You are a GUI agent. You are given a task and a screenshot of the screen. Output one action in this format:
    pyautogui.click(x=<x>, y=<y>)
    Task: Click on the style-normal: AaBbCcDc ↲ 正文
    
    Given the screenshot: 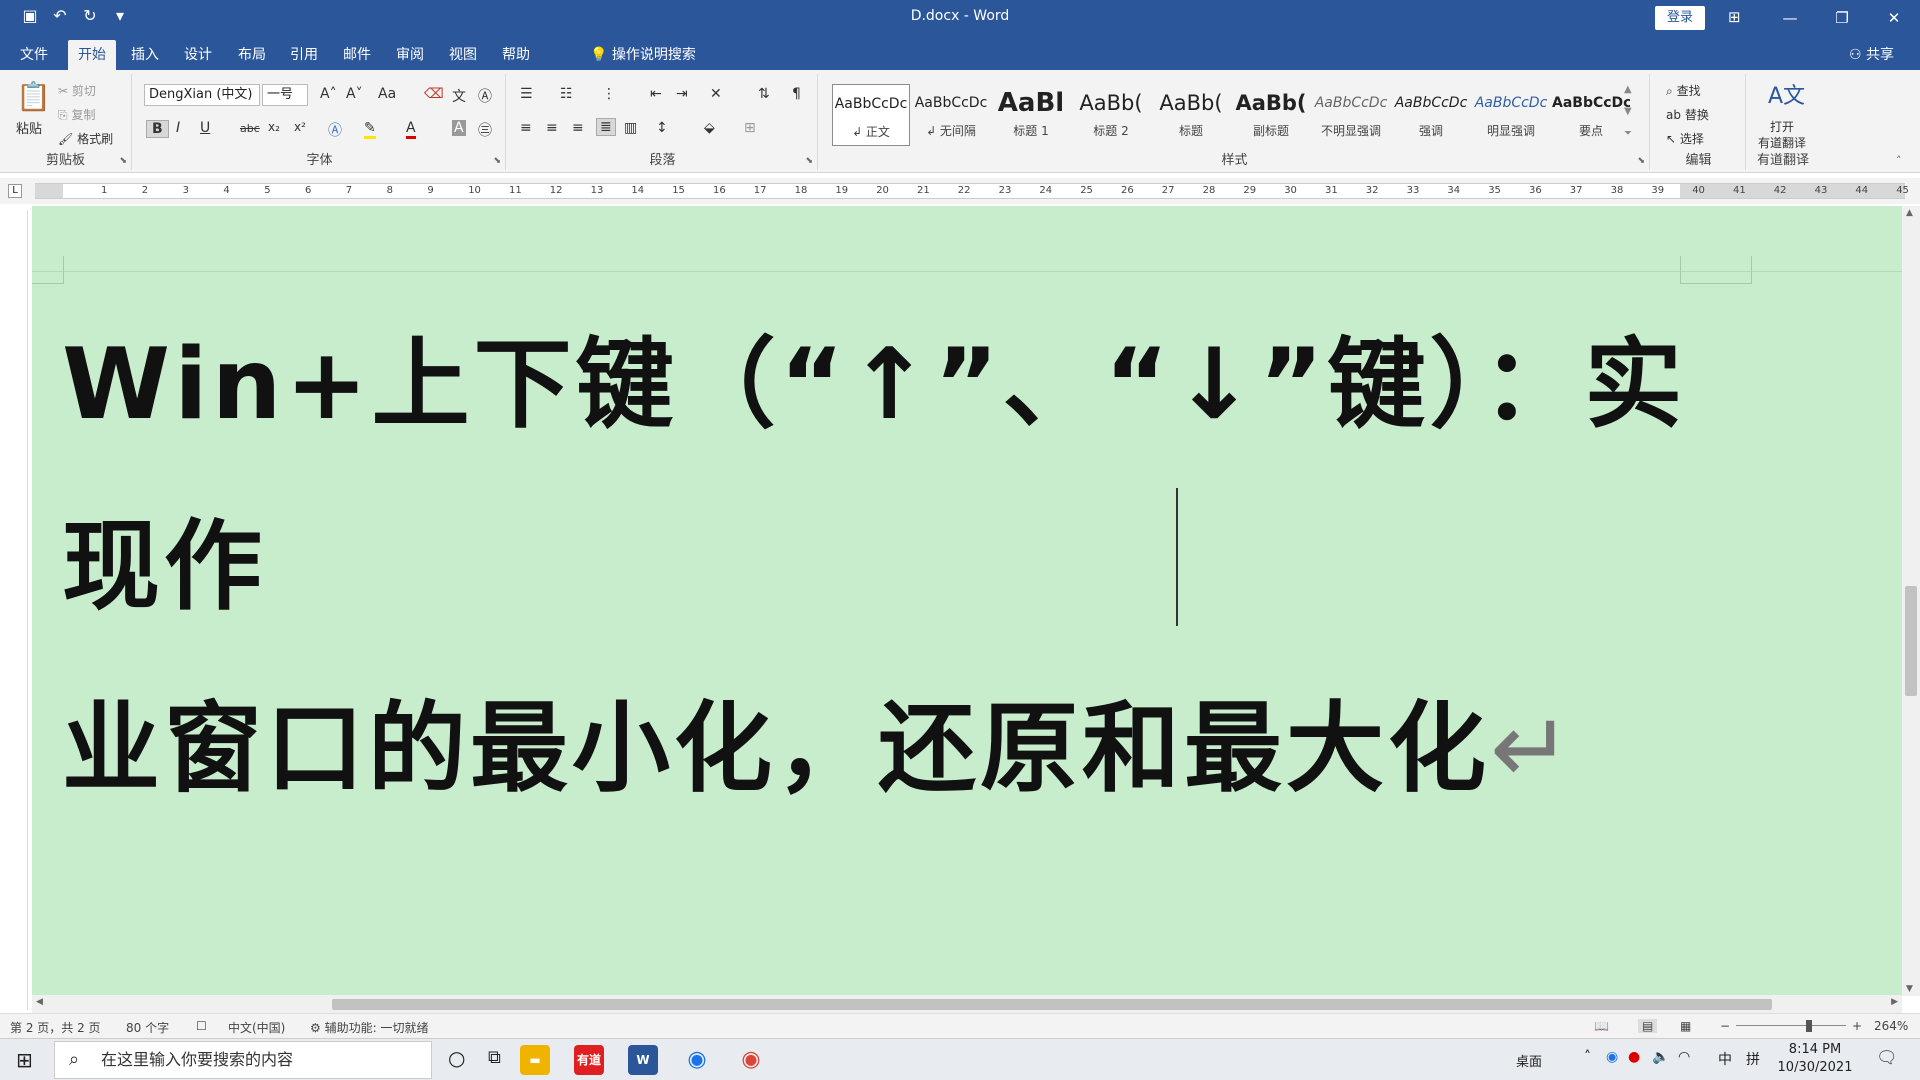 What is the action you would take?
    pyautogui.click(x=871, y=115)
    